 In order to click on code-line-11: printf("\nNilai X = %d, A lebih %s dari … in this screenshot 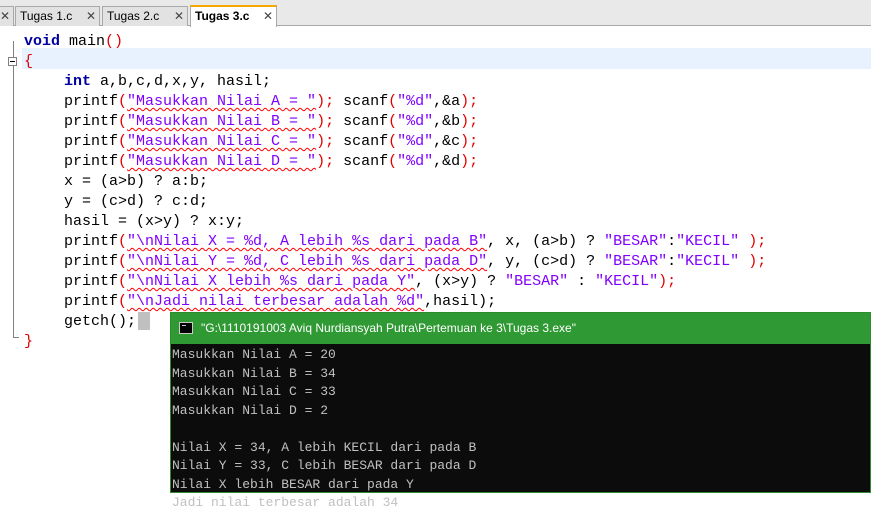, I will do `click(415, 241)`.